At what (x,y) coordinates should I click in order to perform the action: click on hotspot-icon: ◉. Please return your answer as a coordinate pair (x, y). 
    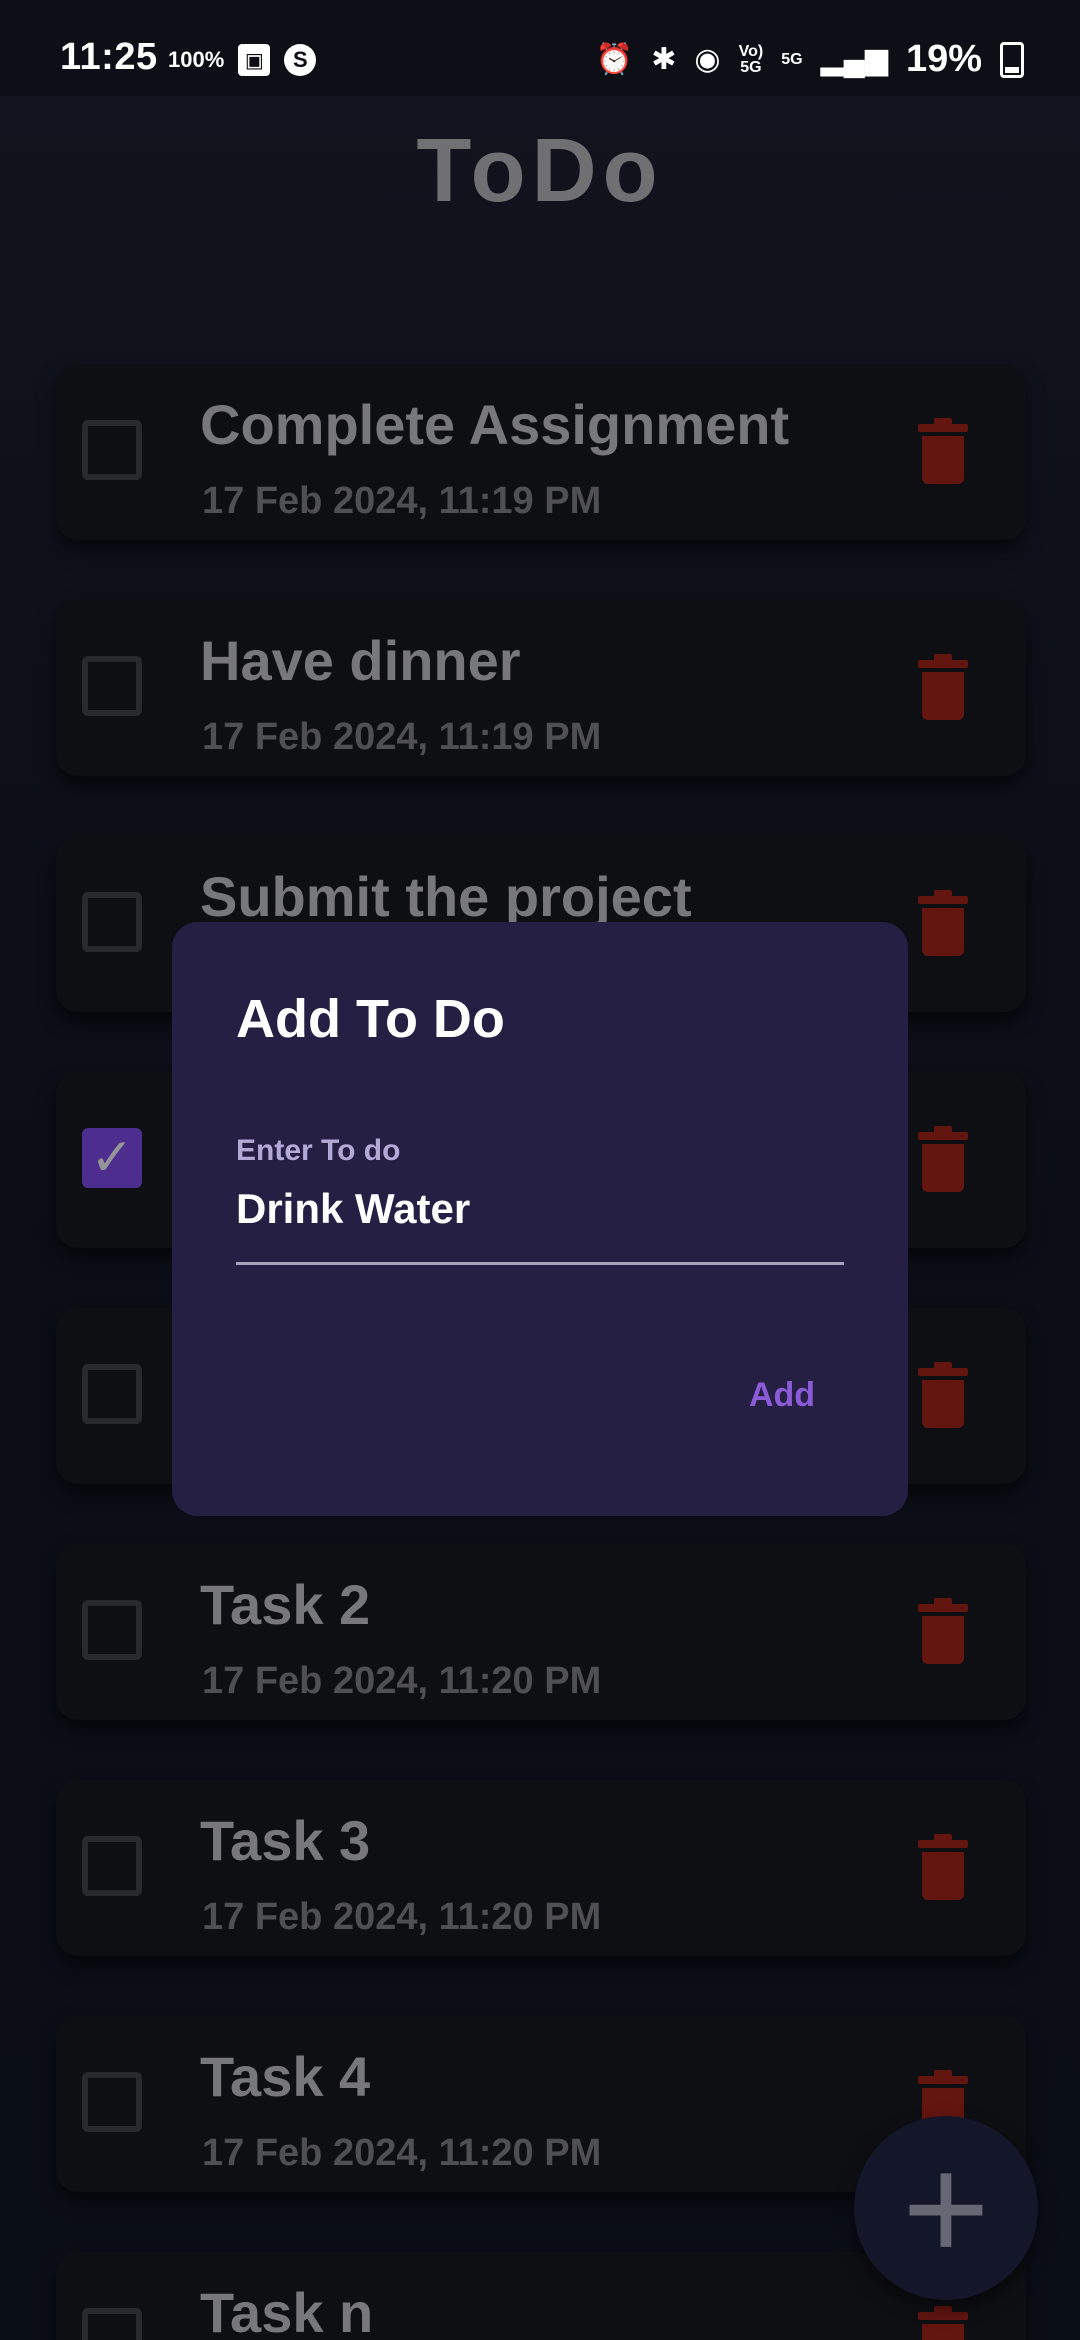
    Looking at the image, I should click on (707, 59).